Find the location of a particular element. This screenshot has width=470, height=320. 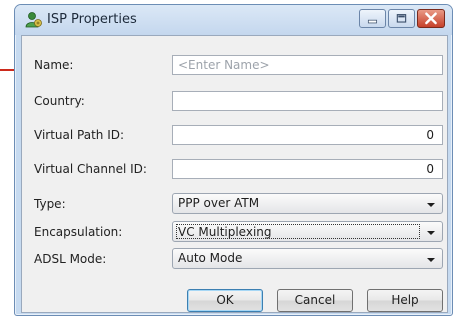

encapsulation-value: VC Multiplexing is located at coordinates (225, 232).